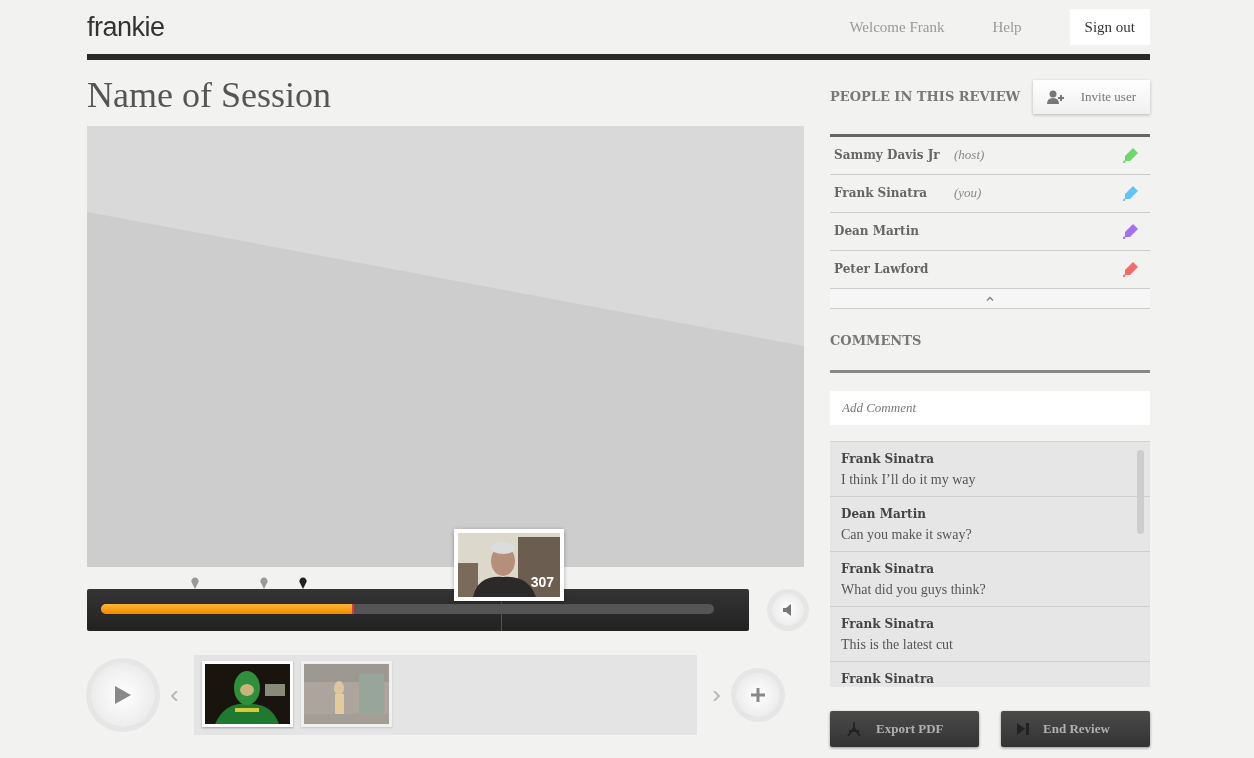 The image size is (1254, 758). I want to click on caret-up-icon, so click(990, 298).